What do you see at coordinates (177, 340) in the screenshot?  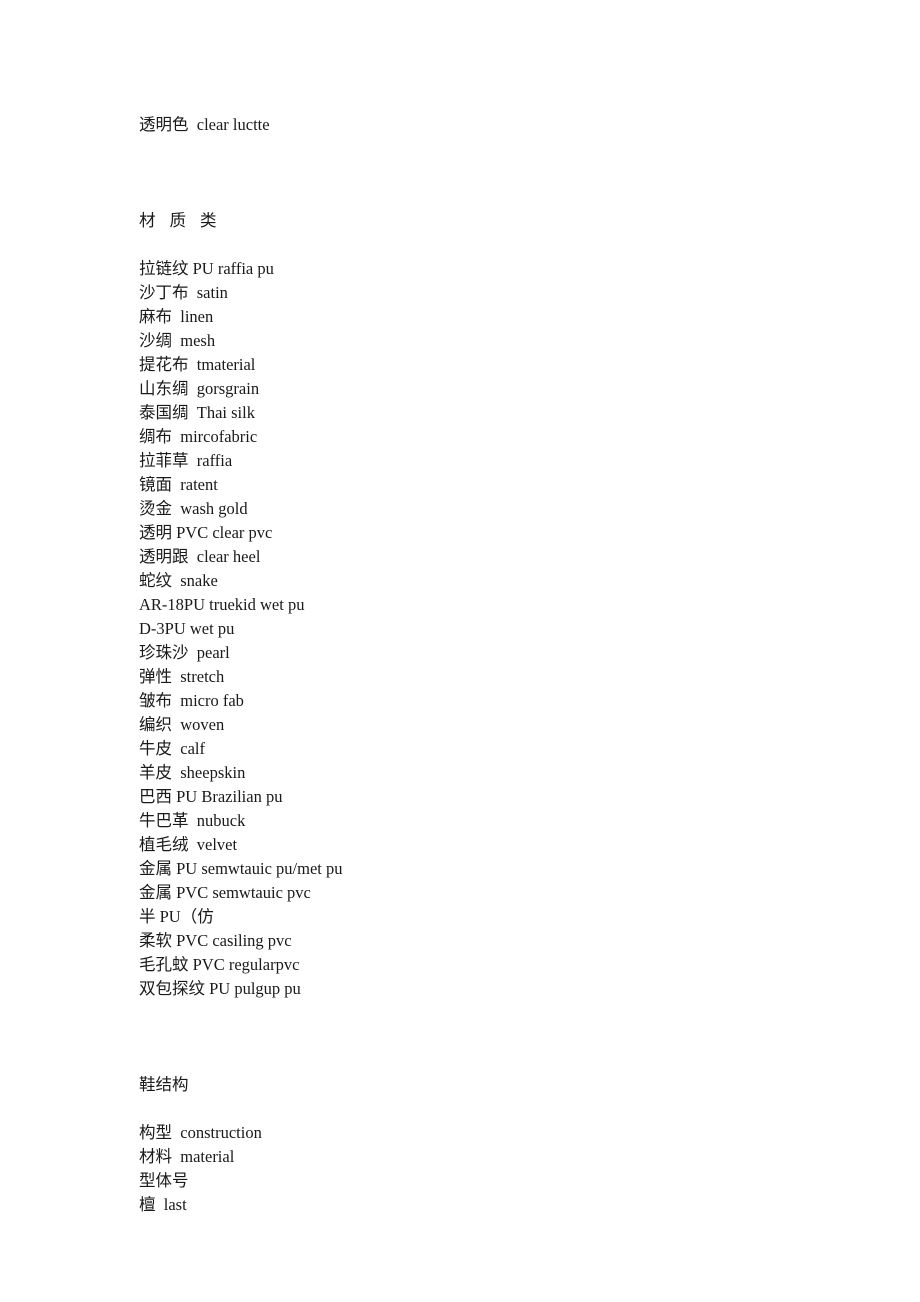 I see `list-item: 沙绸 mesh` at bounding box center [177, 340].